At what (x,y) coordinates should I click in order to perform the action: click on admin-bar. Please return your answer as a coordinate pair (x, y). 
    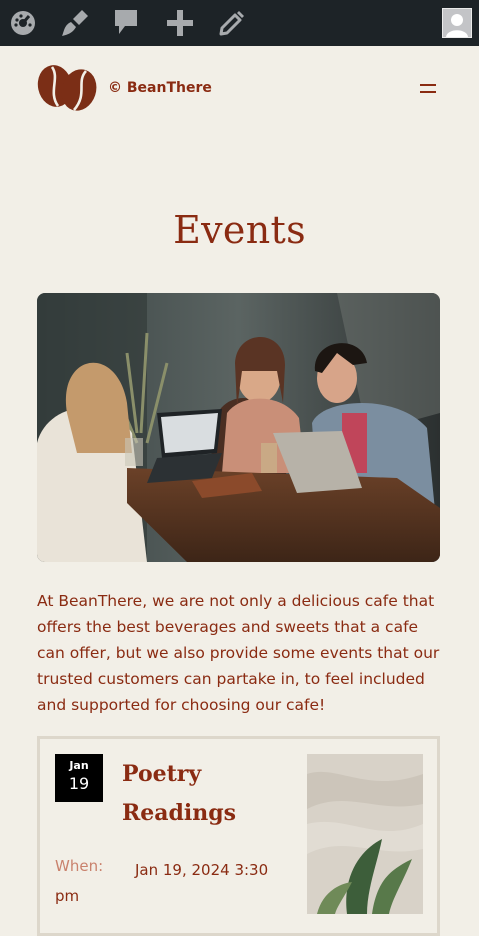
    Looking at the image, I should click on (239, 23).